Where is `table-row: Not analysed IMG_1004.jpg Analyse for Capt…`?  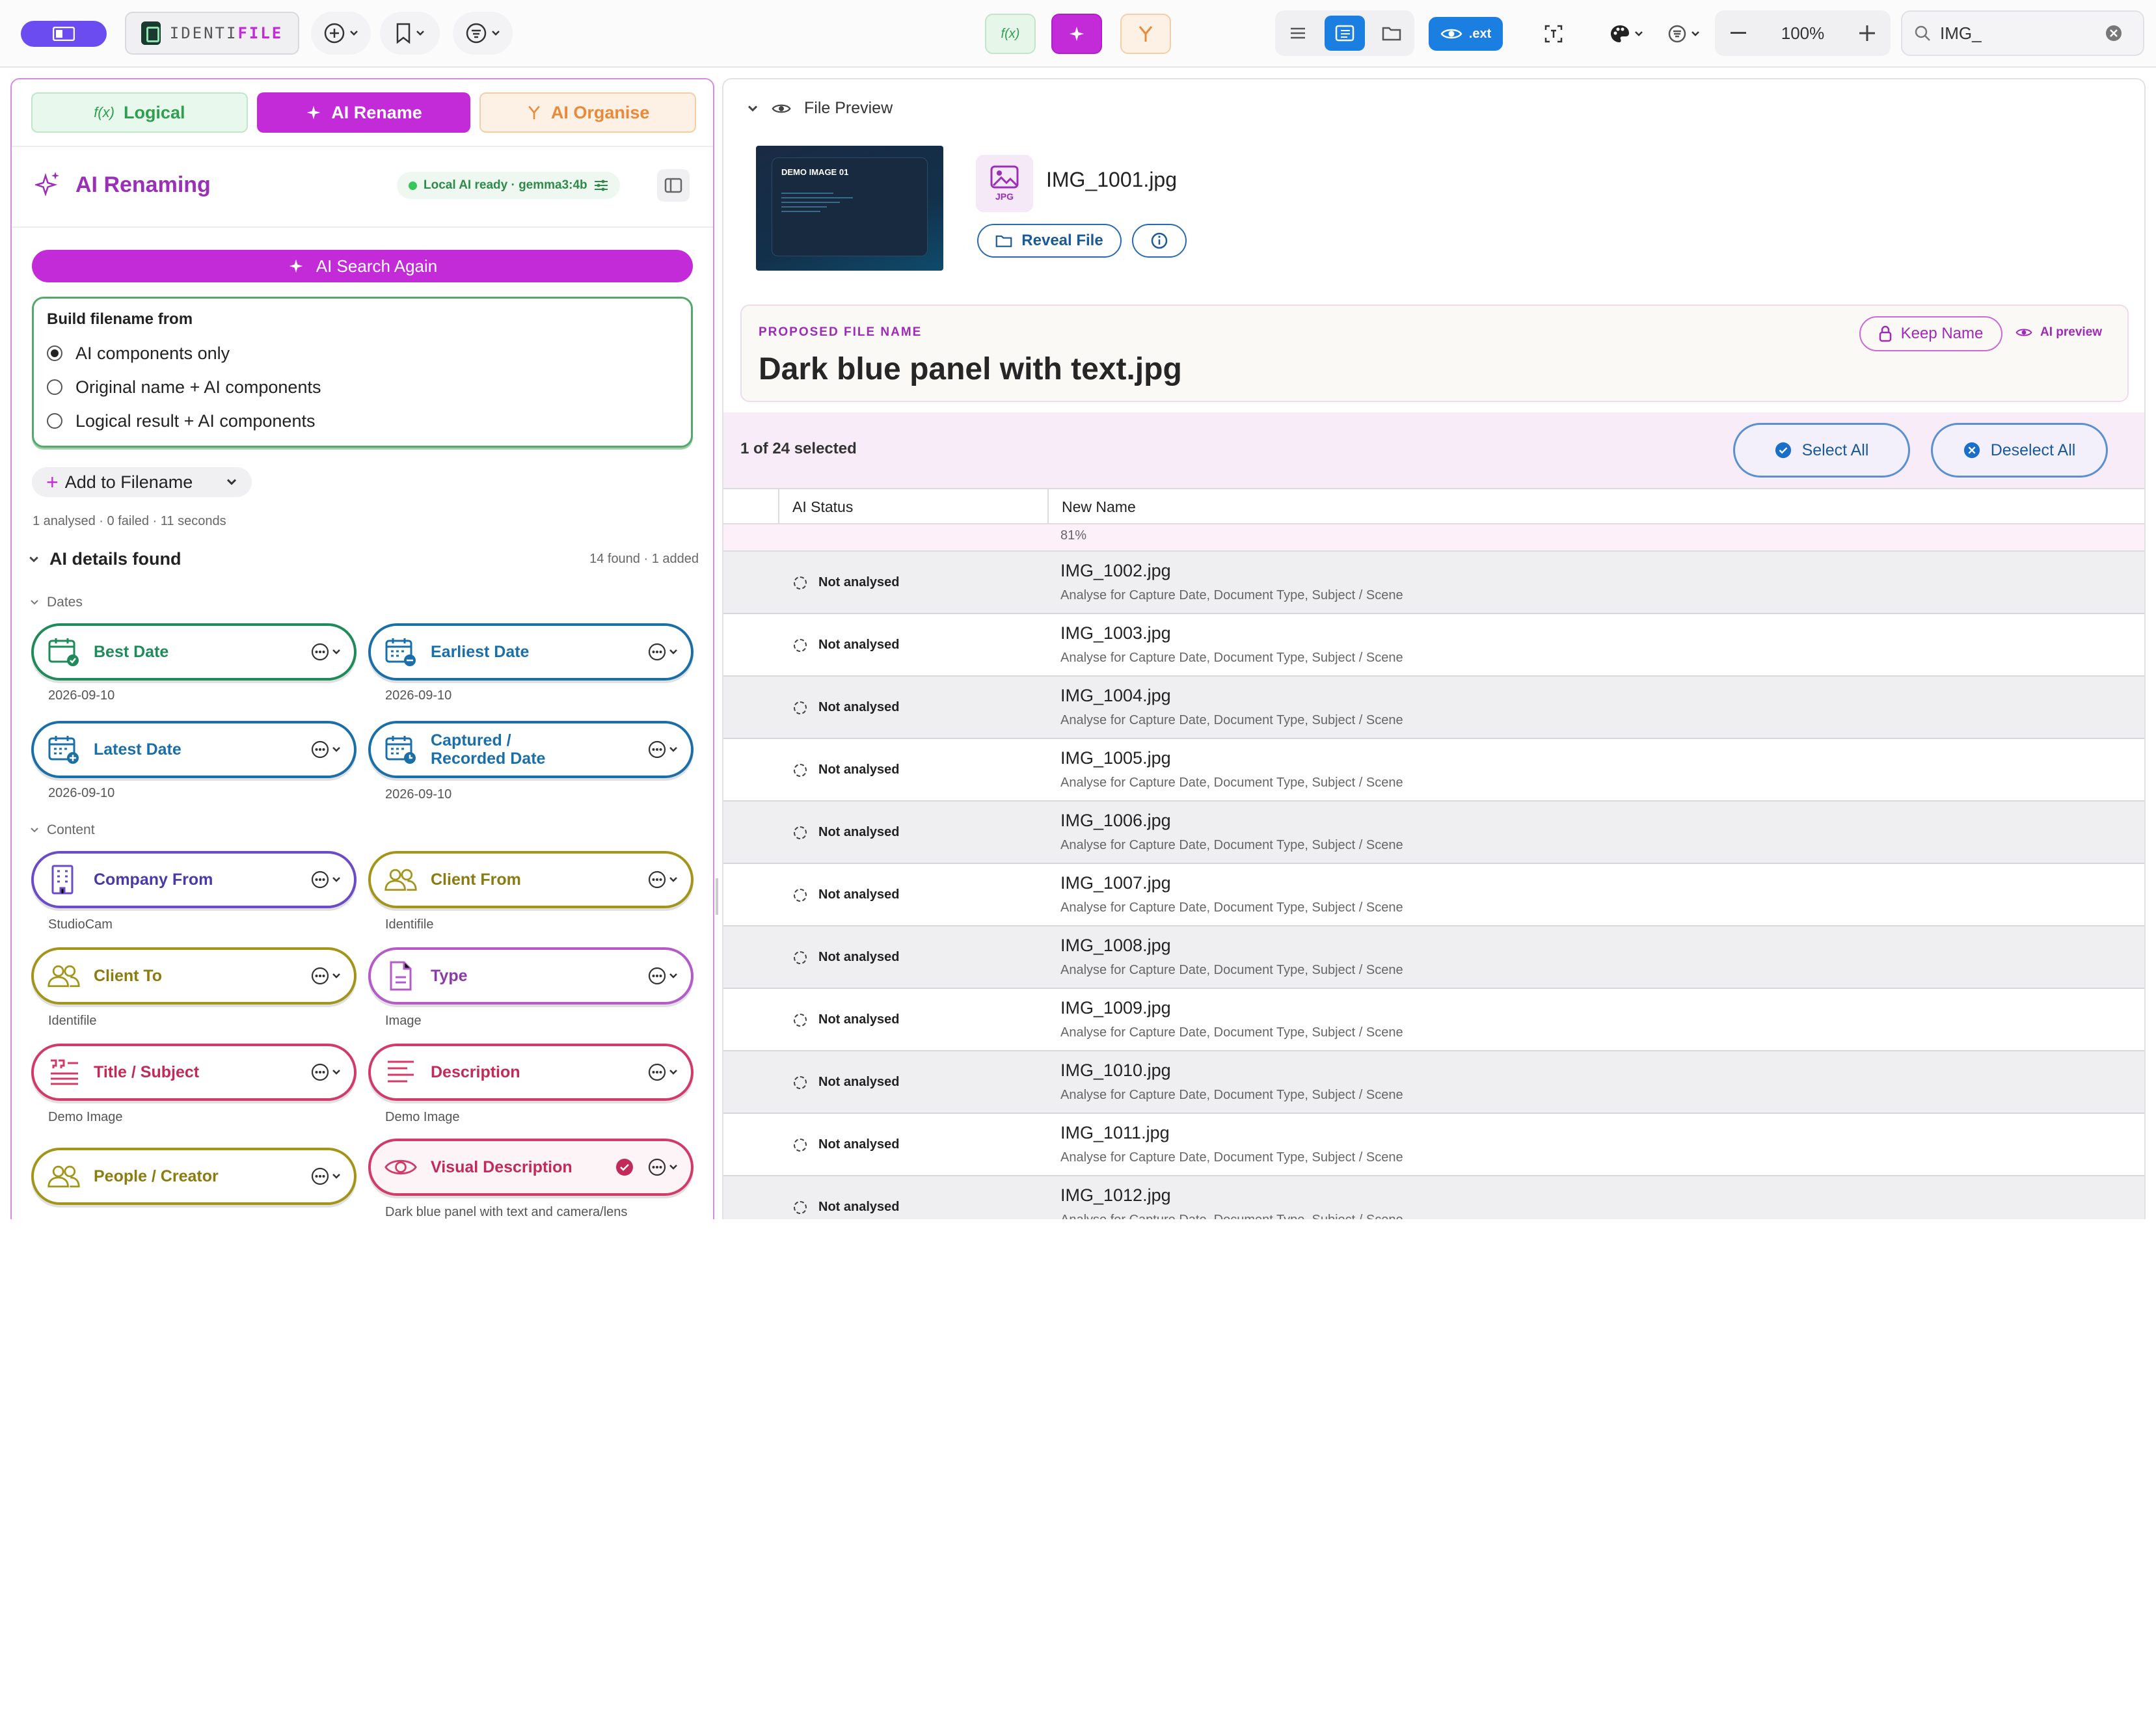
table-row: Not analysed IMG_1004.jpg Analyse for Capt… is located at coordinates (1433, 708).